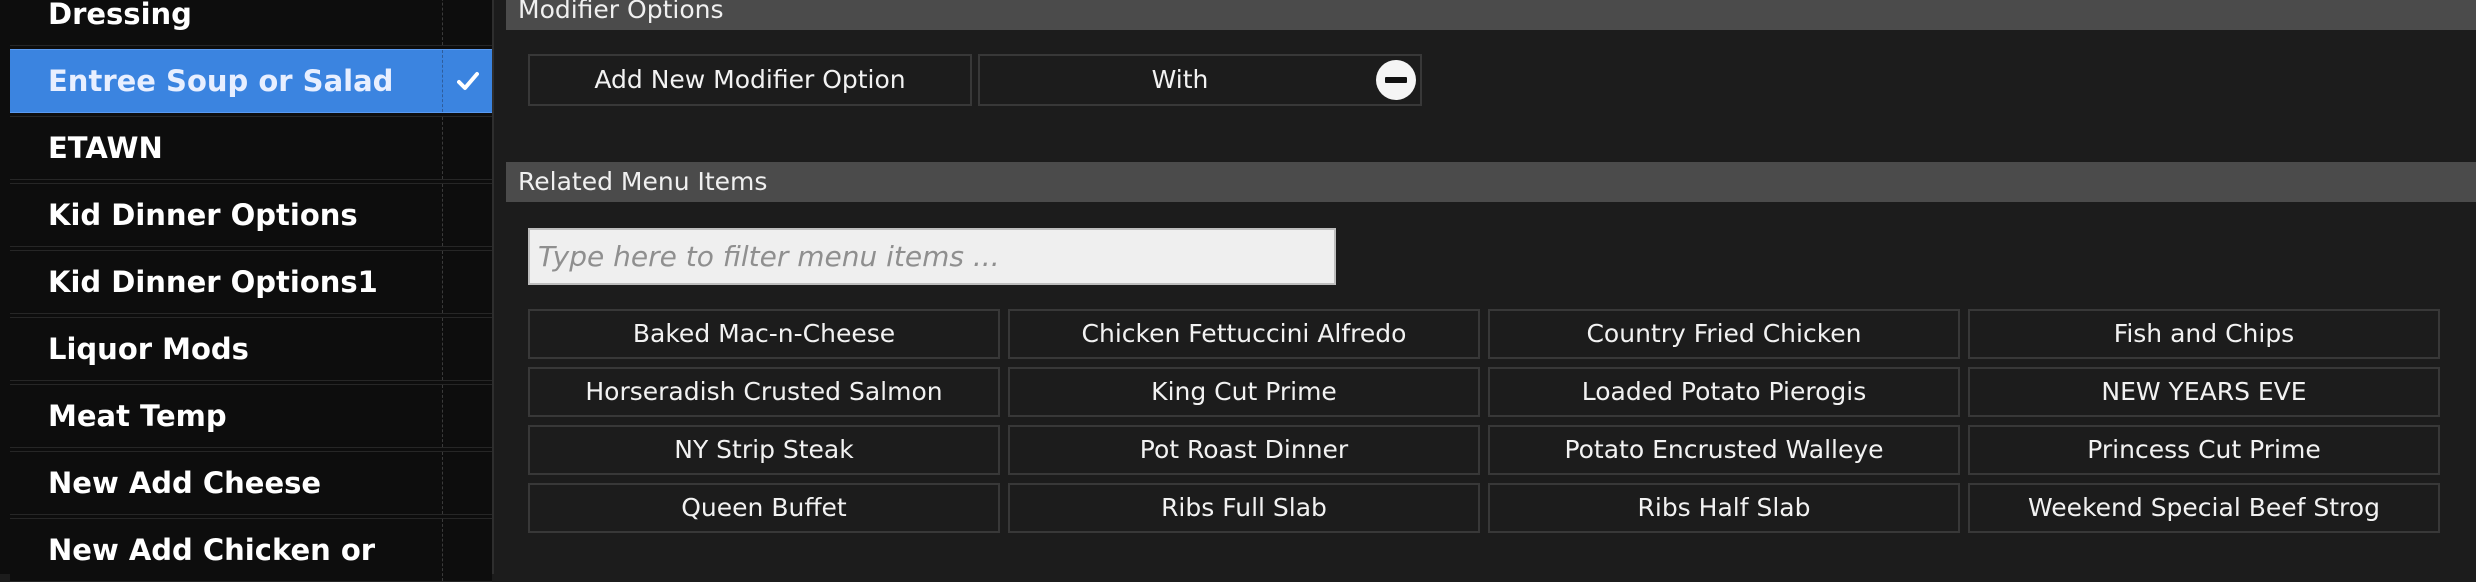  Describe the element at coordinates (105, 148) in the screenshot. I see `list-item-label: ETAWN` at that location.